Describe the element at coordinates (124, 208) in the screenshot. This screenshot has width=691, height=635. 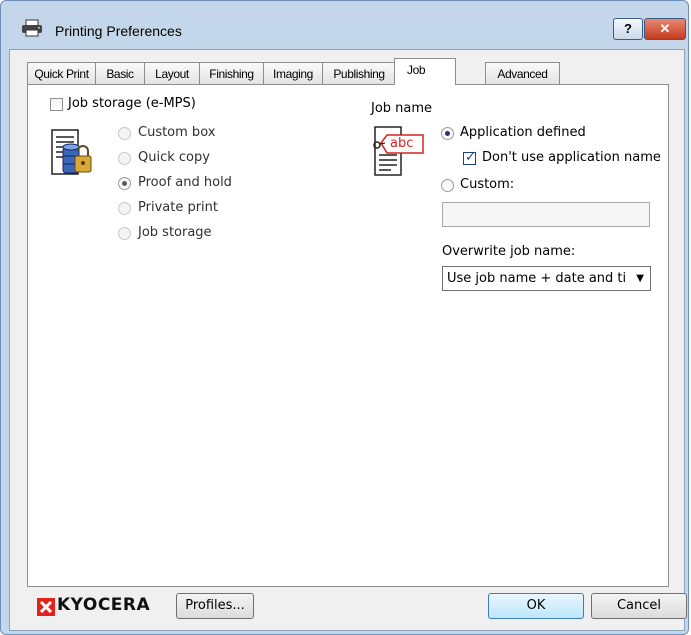
I see `private-print-radio` at that location.